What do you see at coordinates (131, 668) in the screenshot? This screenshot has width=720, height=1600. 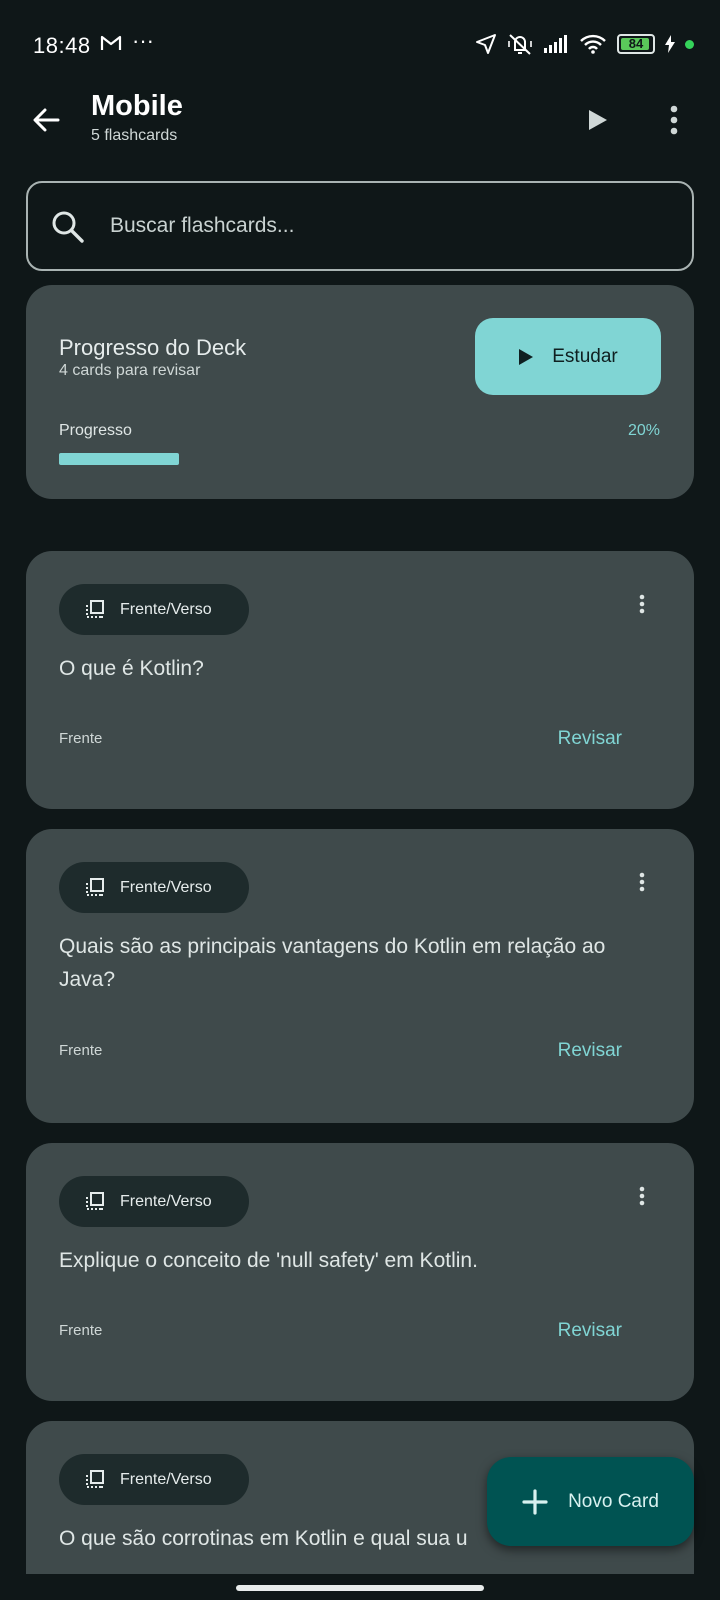 I see `card-question: O que é Kotlin?` at bounding box center [131, 668].